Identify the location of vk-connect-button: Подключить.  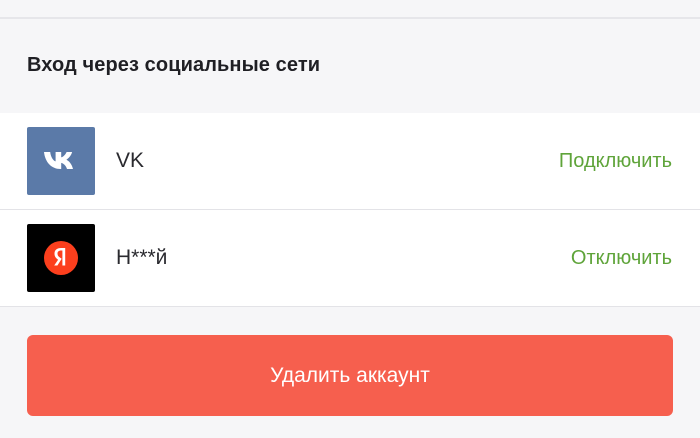
(615, 161).